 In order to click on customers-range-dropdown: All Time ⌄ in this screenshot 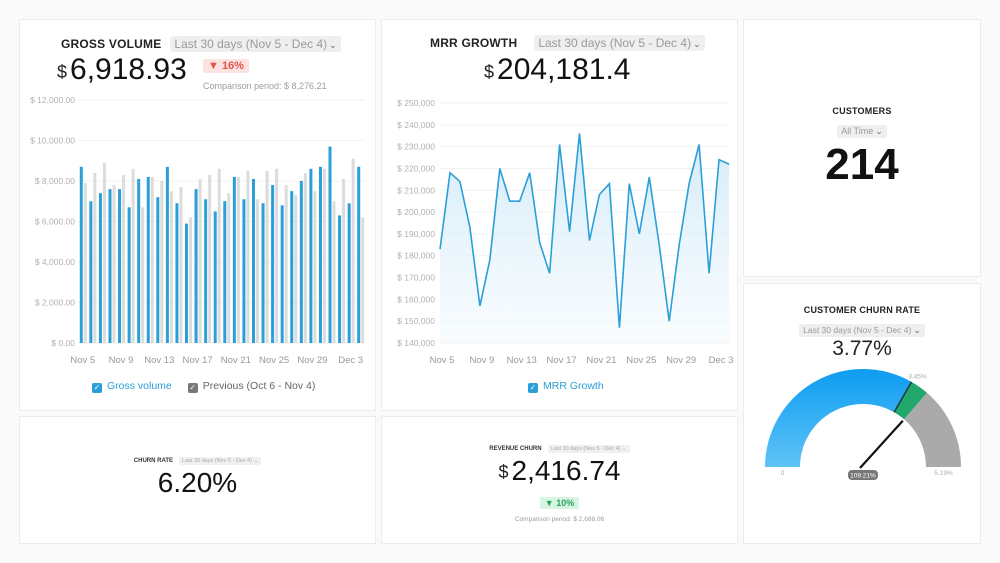, I will do `click(862, 131)`.